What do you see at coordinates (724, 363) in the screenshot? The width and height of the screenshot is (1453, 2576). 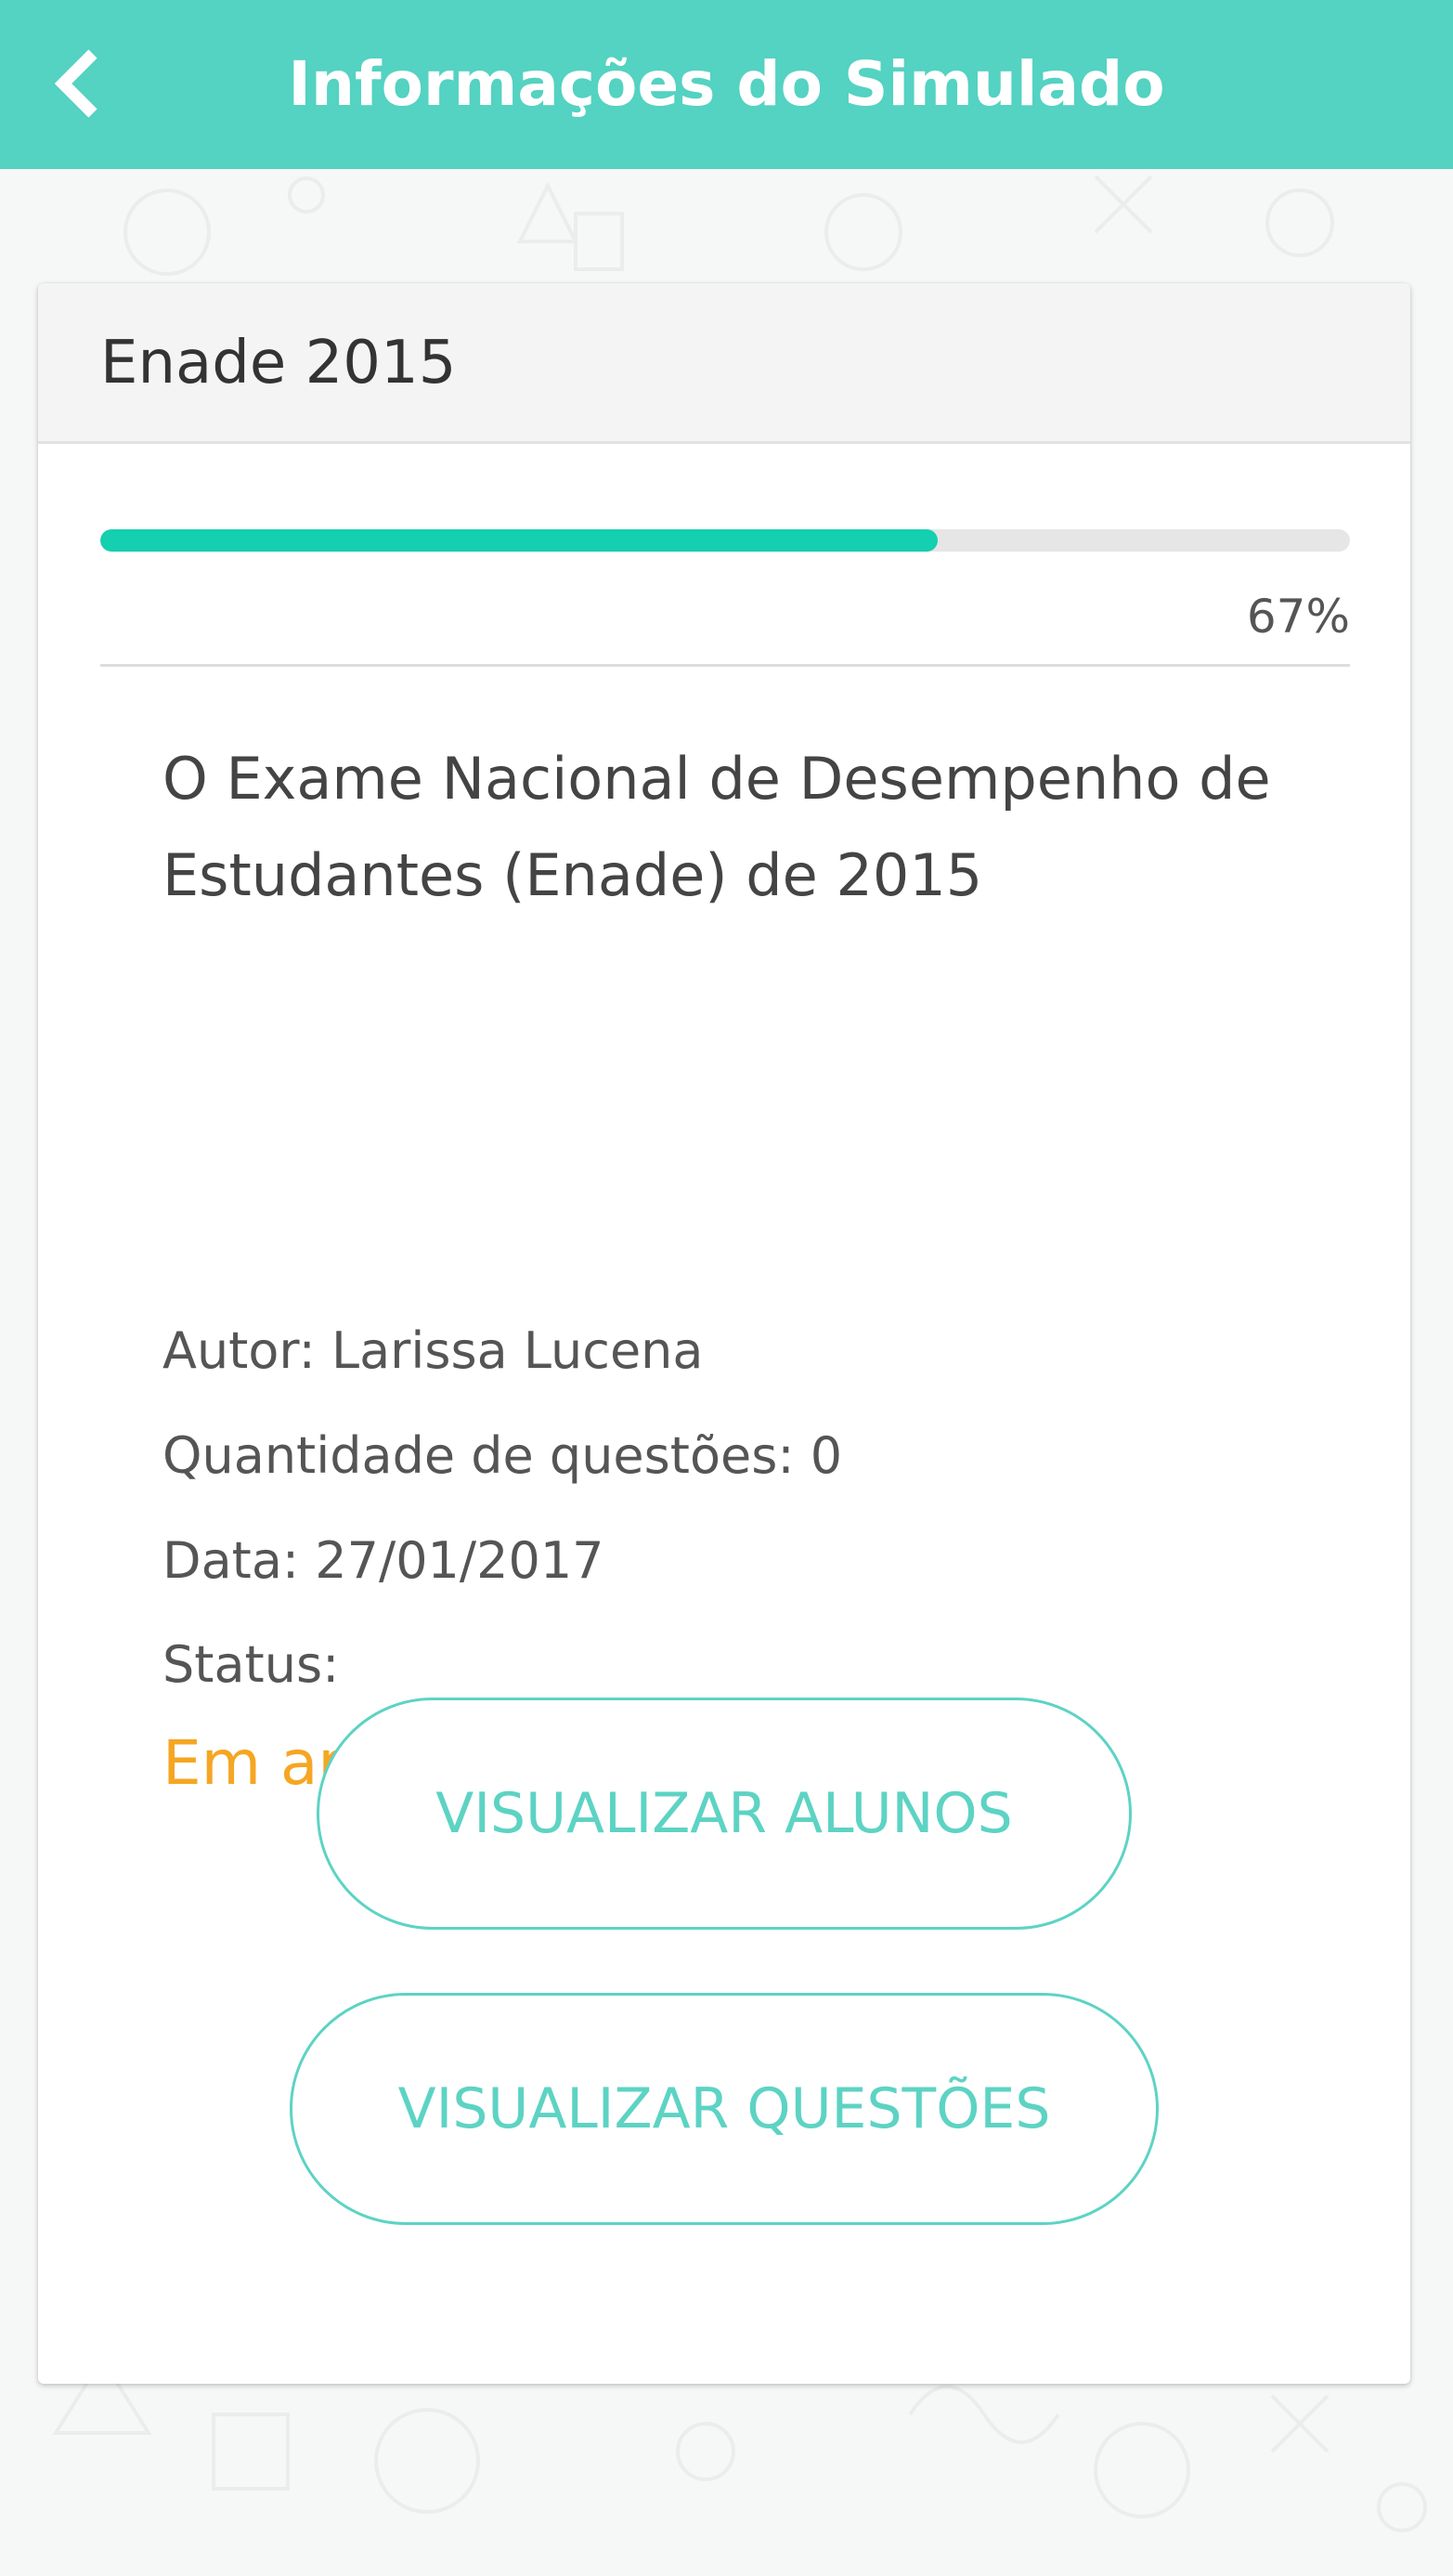 I see `card-header: Enade 2015` at bounding box center [724, 363].